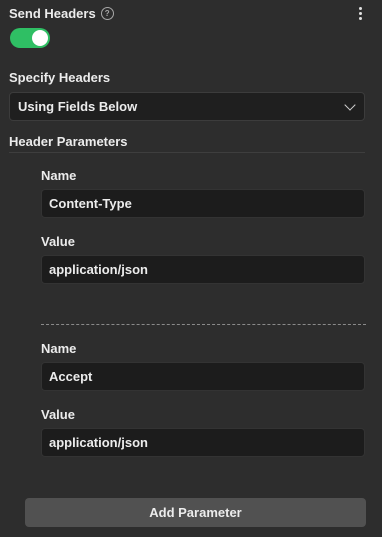 The height and width of the screenshot is (537, 382). What do you see at coordinates (203, 203) in the screenshot?
I see `header-name-input: Content-Type` at bounding box center [203, 203].